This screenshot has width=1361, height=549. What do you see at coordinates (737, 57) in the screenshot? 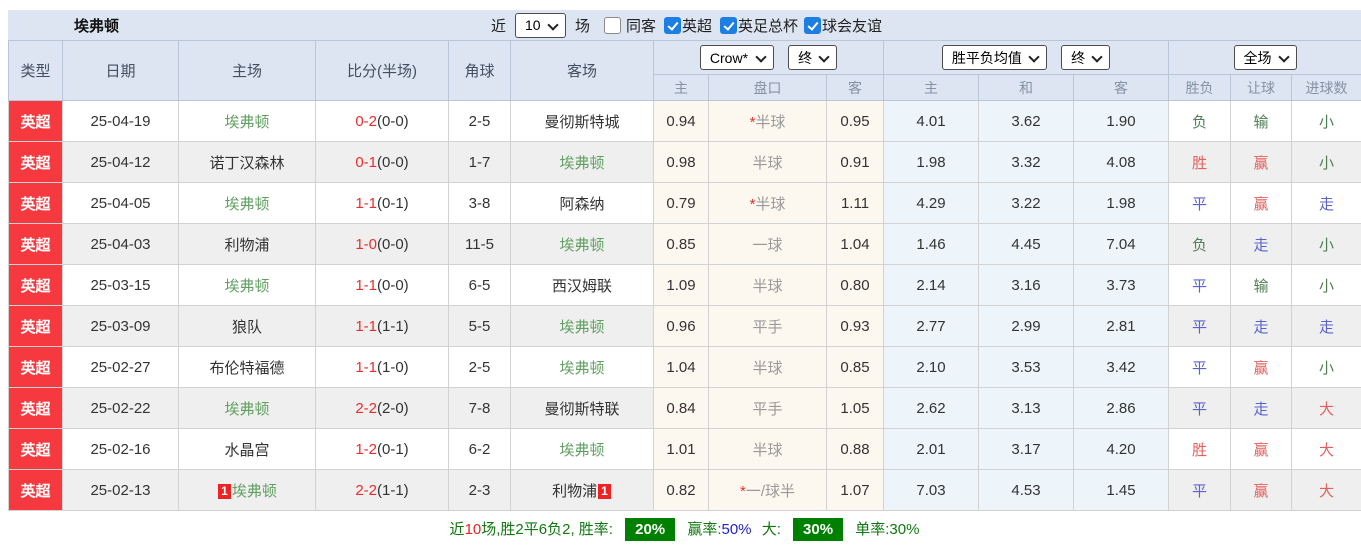
I see `odds-company-select: Crow*` at bounding box center [737, 57].